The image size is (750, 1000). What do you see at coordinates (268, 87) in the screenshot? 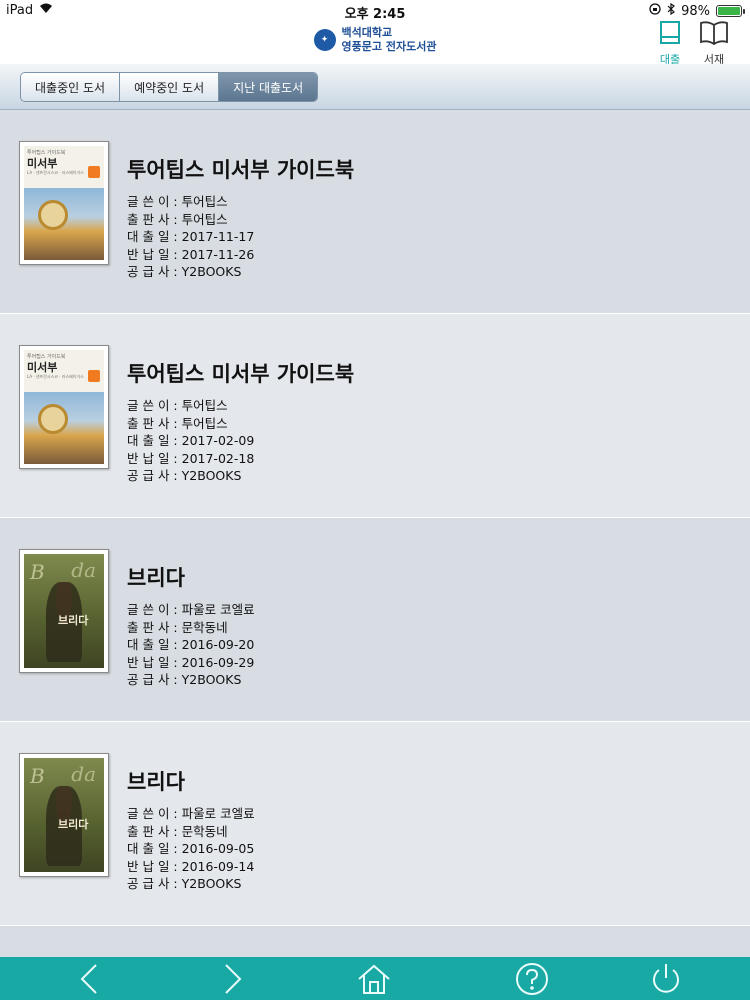
I see `tab-past-loans: 지난 대출도서` at bounding box center [268, 87].